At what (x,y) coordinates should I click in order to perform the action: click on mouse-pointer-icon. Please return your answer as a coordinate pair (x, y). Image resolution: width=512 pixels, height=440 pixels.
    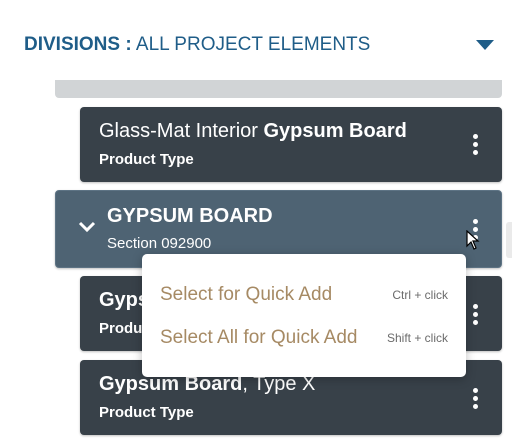
    Looking at the image, I should click on (473, 240).